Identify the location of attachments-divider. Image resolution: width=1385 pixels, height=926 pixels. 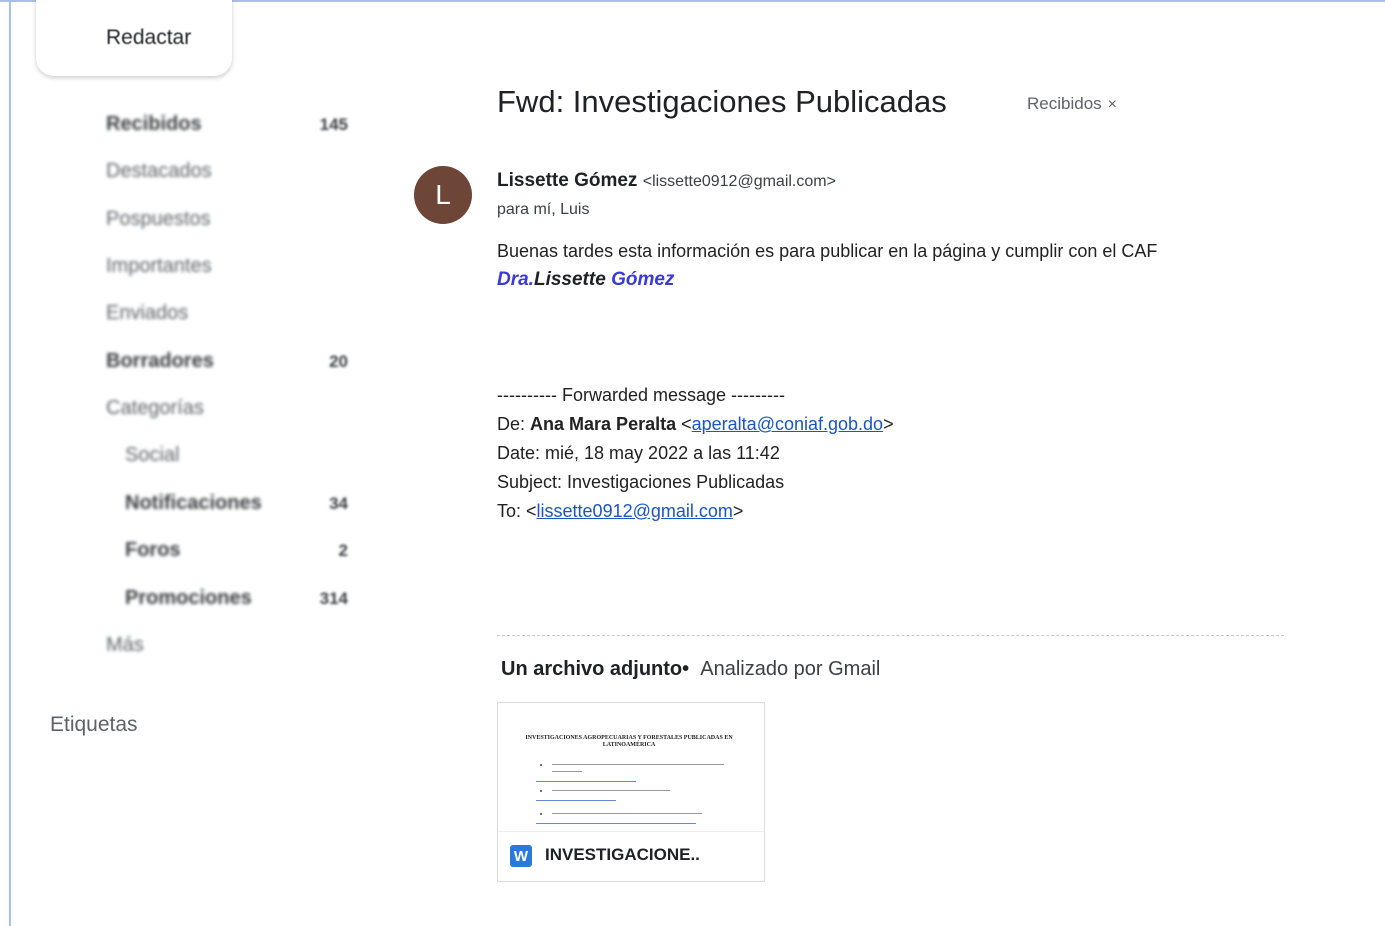
(890, 635).